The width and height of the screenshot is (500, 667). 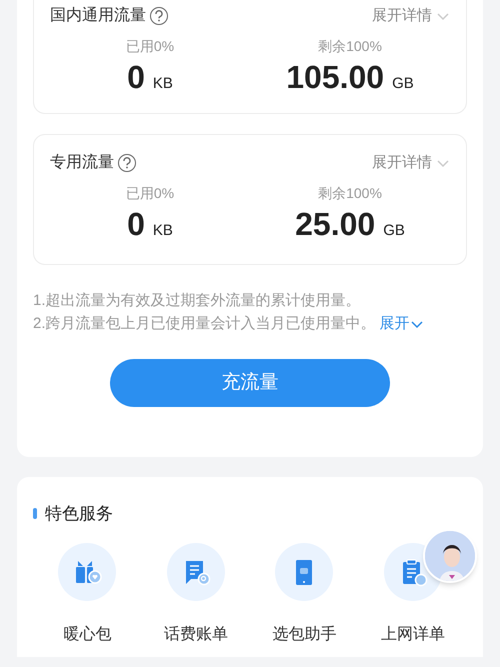 I want to click on card-title: 专用流量, so click(x=82, y=162).